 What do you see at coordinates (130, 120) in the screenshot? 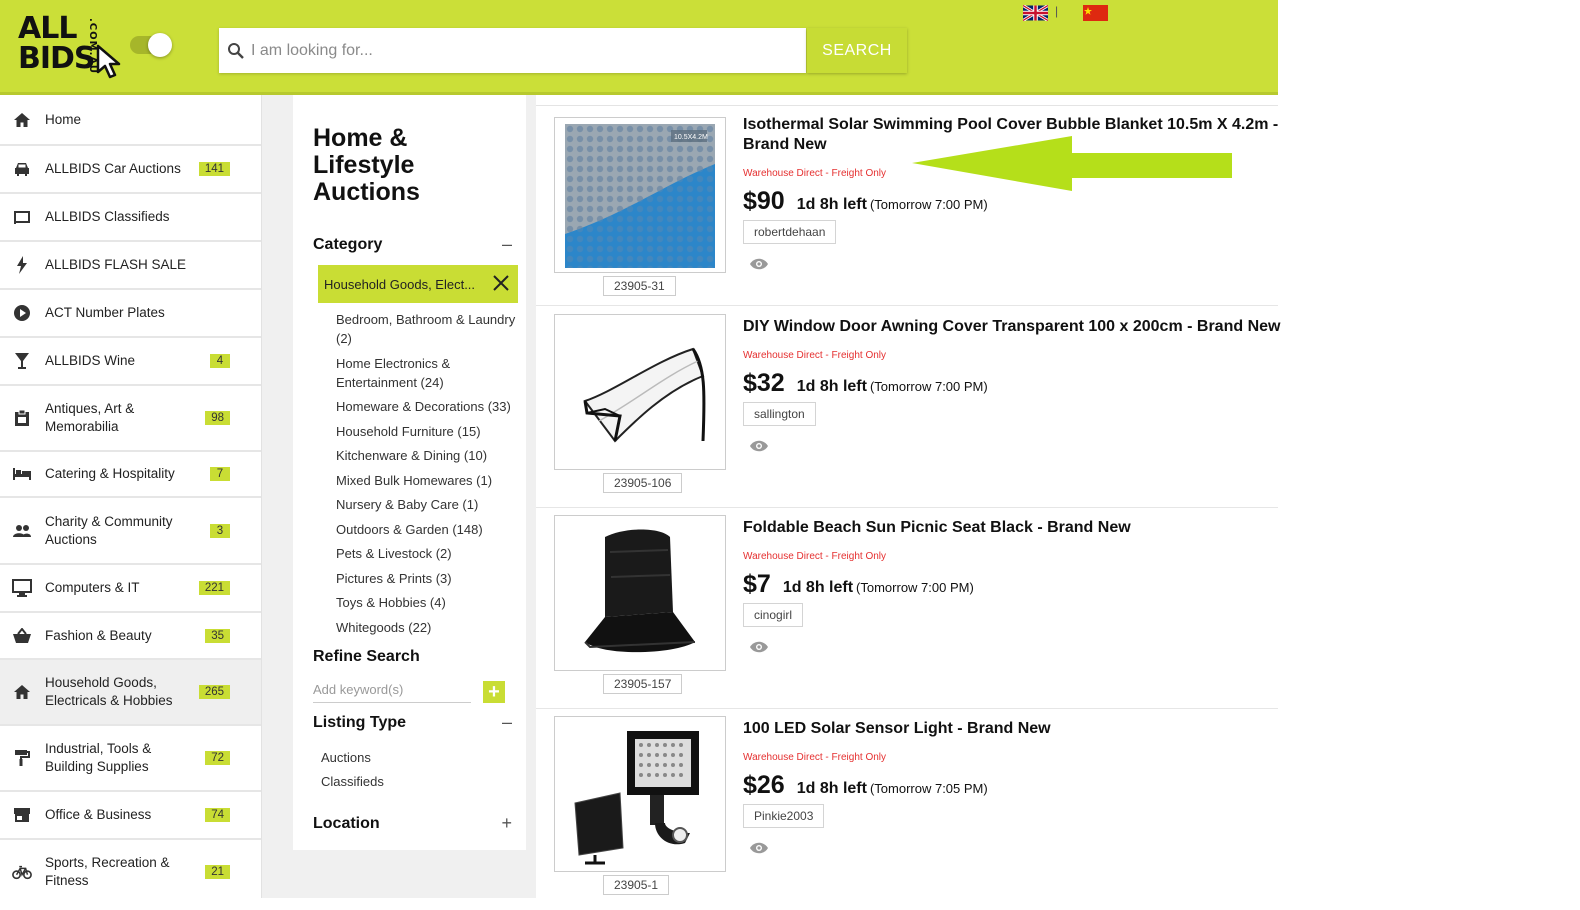
I see `sidebar-item-home: Home` at bounding box center [130, 120].